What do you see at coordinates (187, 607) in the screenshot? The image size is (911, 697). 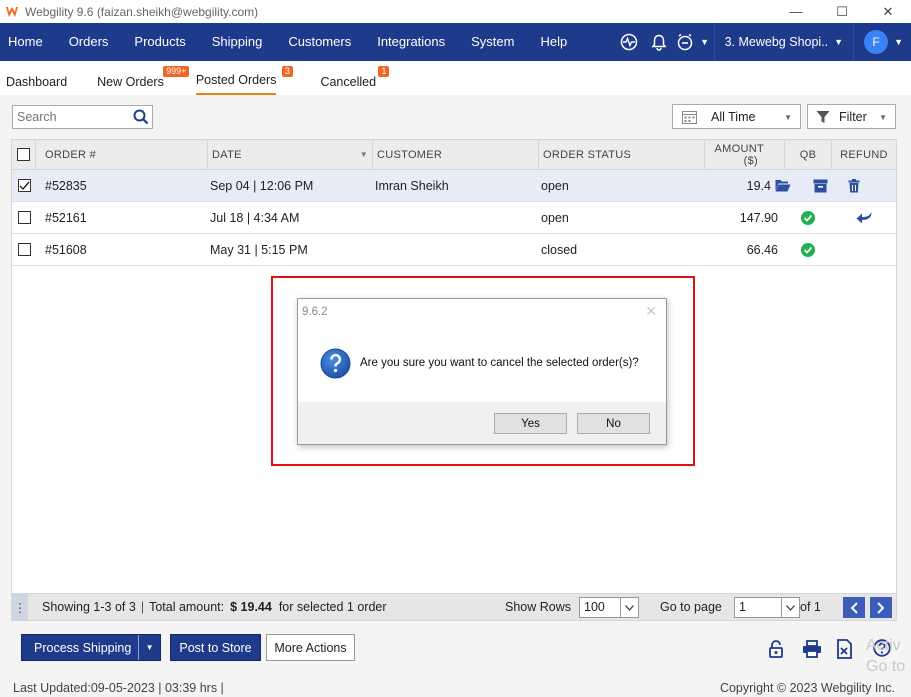 I see `total-amount-label: Total amount:` at bounding box center [187, 607].